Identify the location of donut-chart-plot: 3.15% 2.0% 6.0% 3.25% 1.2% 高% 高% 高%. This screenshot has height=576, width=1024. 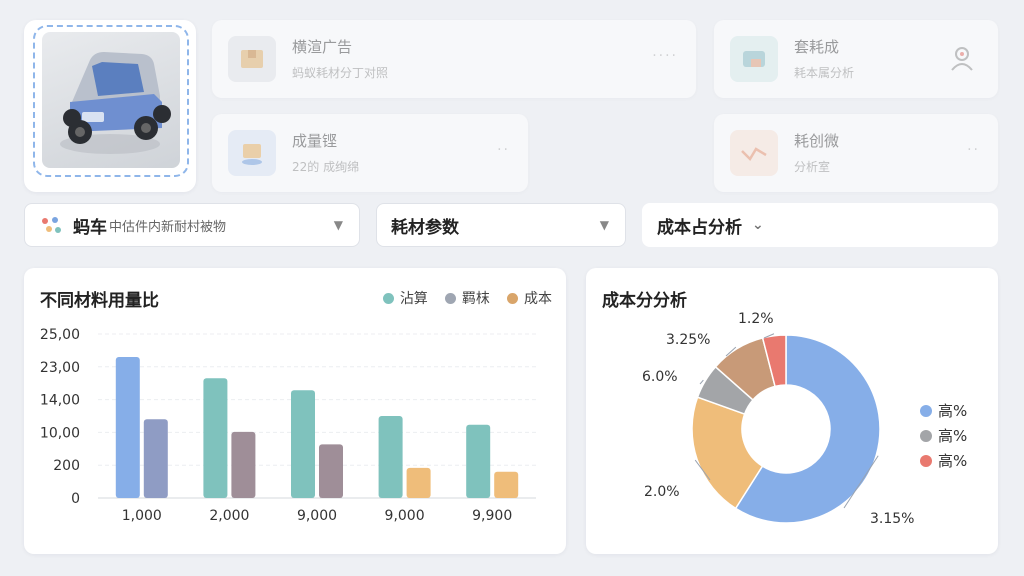
(804, 419).